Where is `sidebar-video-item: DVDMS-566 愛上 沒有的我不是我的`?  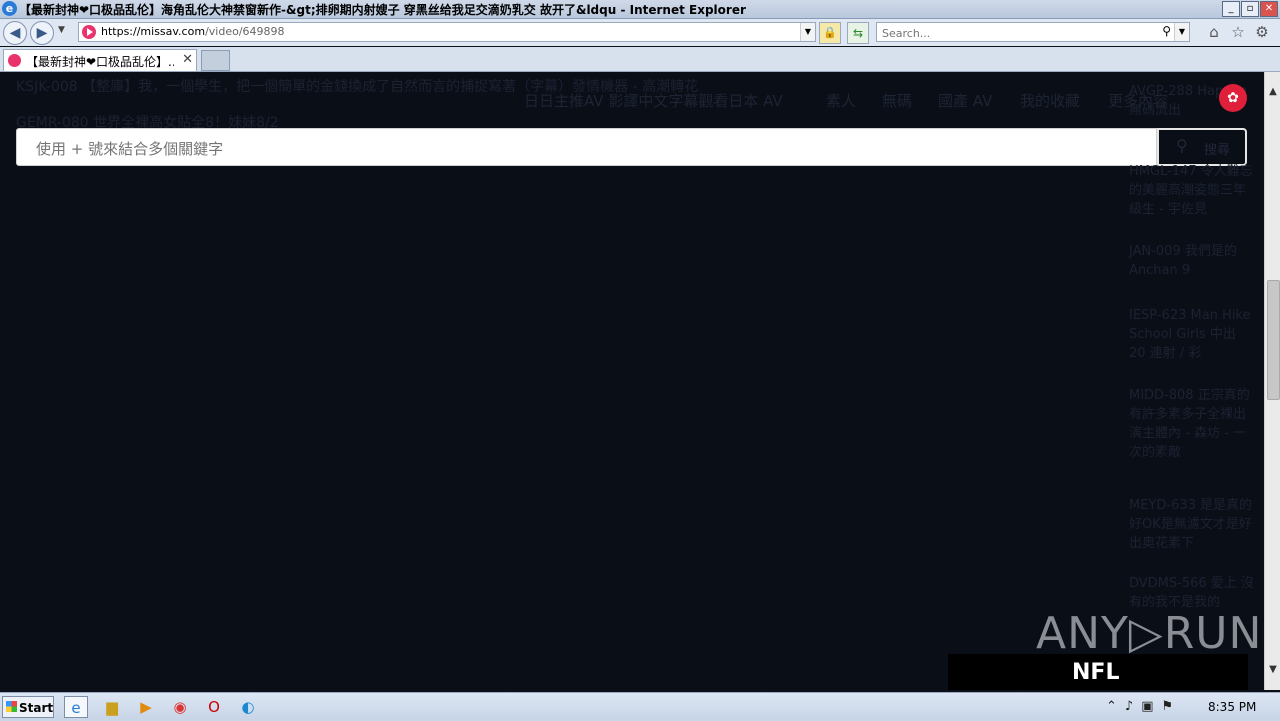 sidebar-video-item: DVDMS-566 愛上 沒有的我不是我的 is located at coordinates (1191, 593).